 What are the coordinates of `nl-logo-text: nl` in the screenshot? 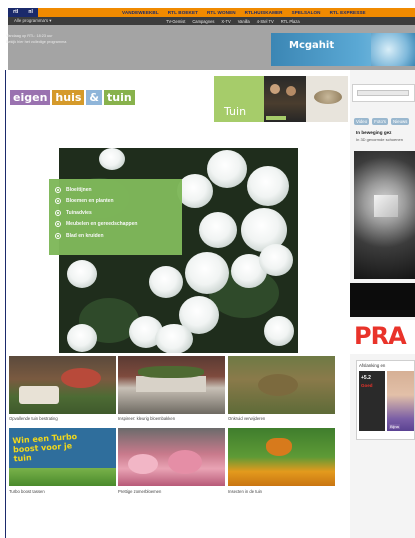 It's located at (30, 12).